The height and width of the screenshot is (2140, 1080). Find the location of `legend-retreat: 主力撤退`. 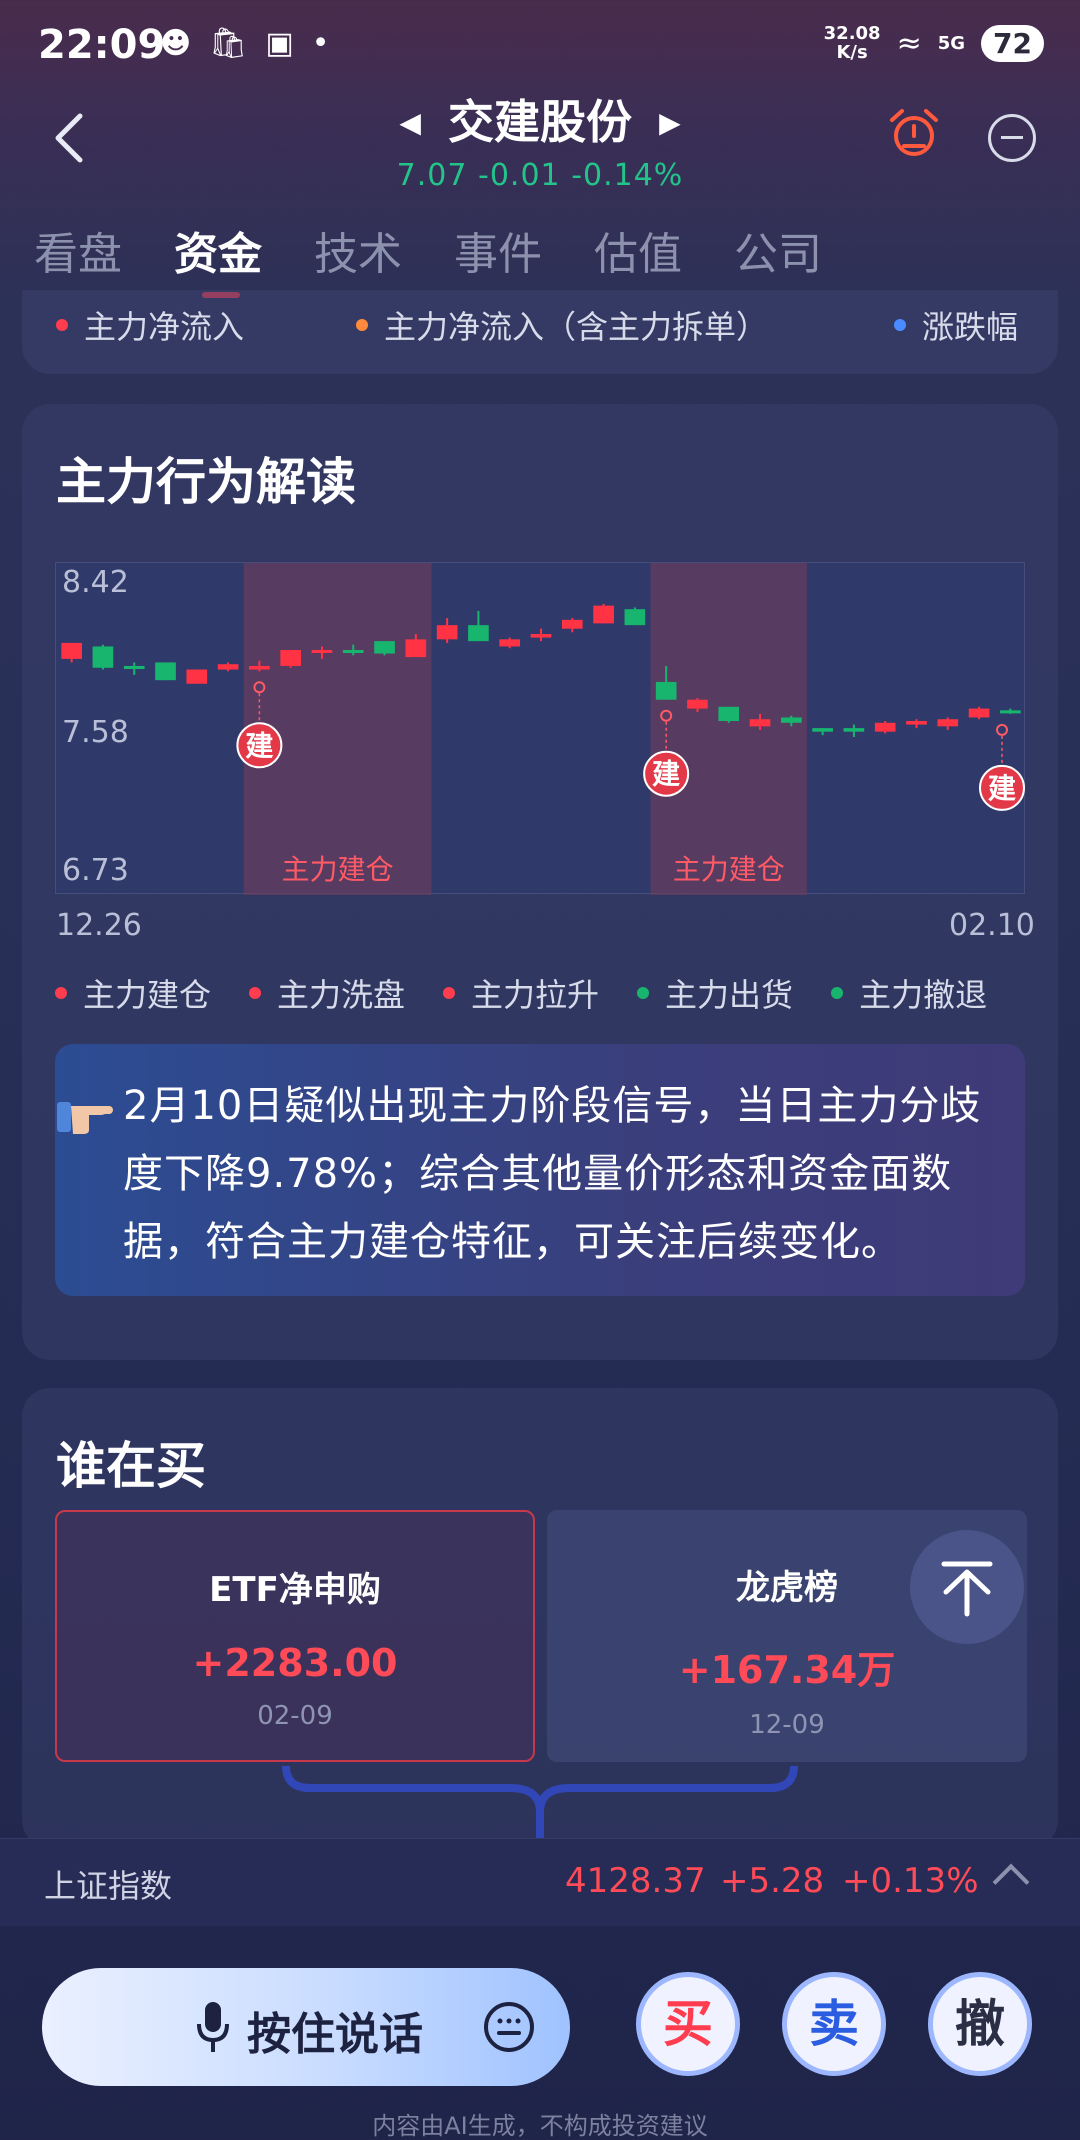

legend-retreat: 主力撤退 is located at coordinates (909, 993).